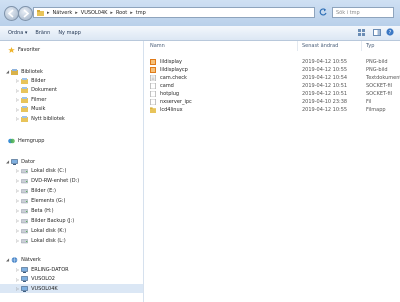 The width and height of the screenshot is (400, 302). I want to click on forward-arrow-icon, so click(26, 13).